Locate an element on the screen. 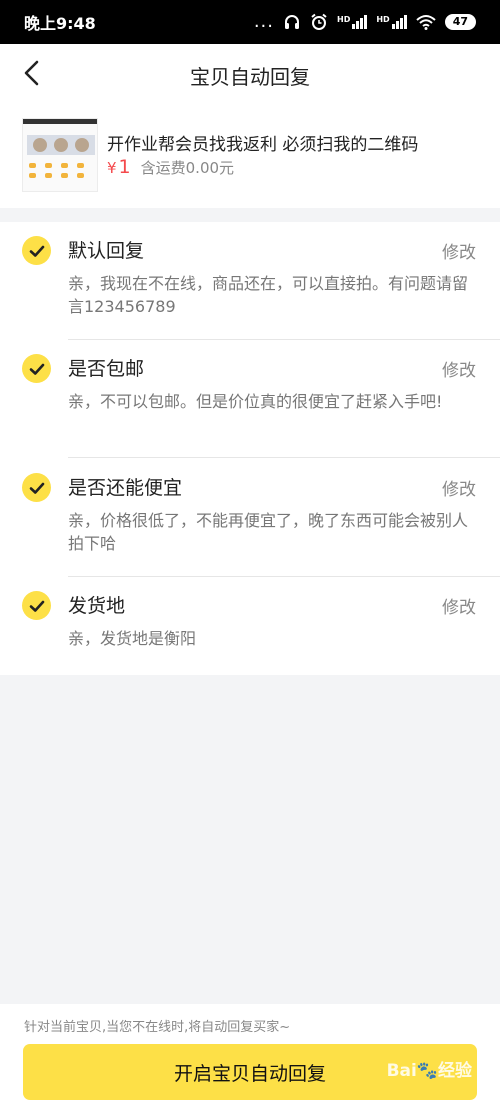 The height and width of the screenshot is (1111, 500). reply-title: 是否还能便宜 is located at coordinates (125, 488).